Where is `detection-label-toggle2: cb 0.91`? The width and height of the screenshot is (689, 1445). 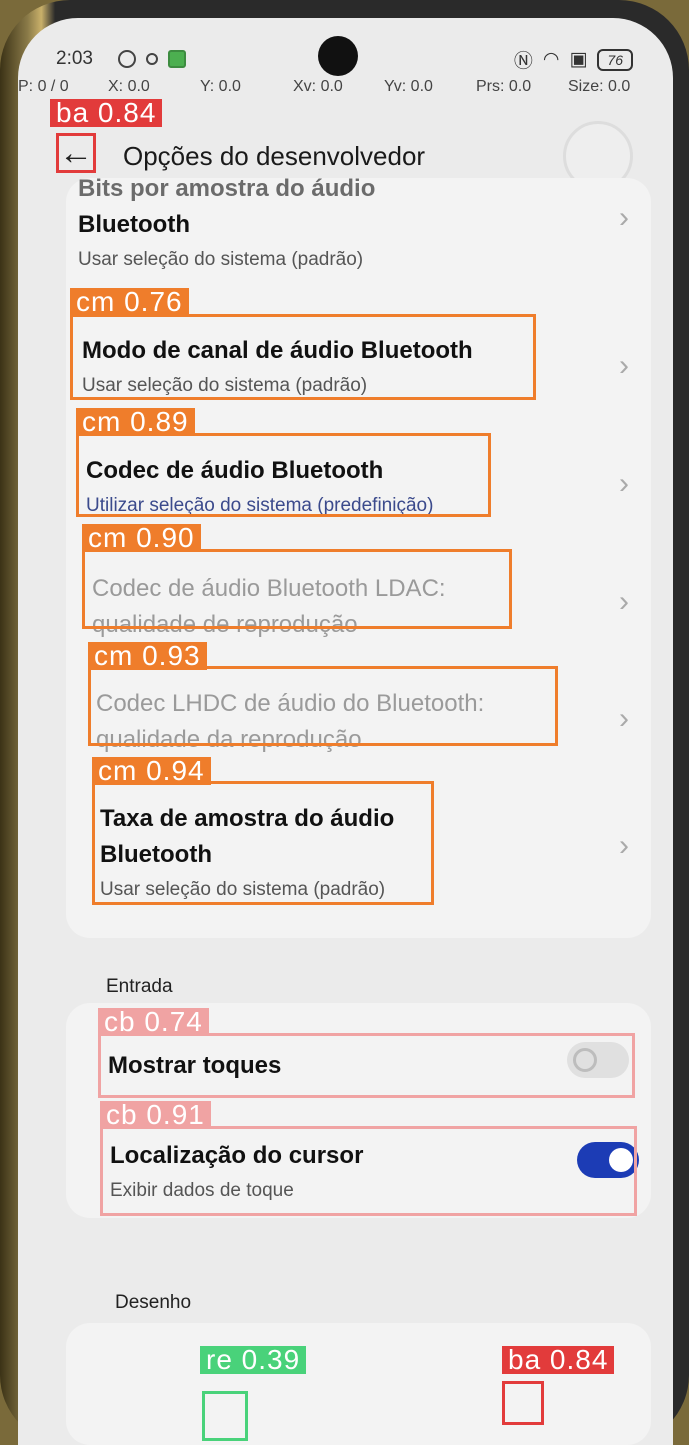
detection-label-toggle2: cb 0.91 is located at coordinates (155, 1115).